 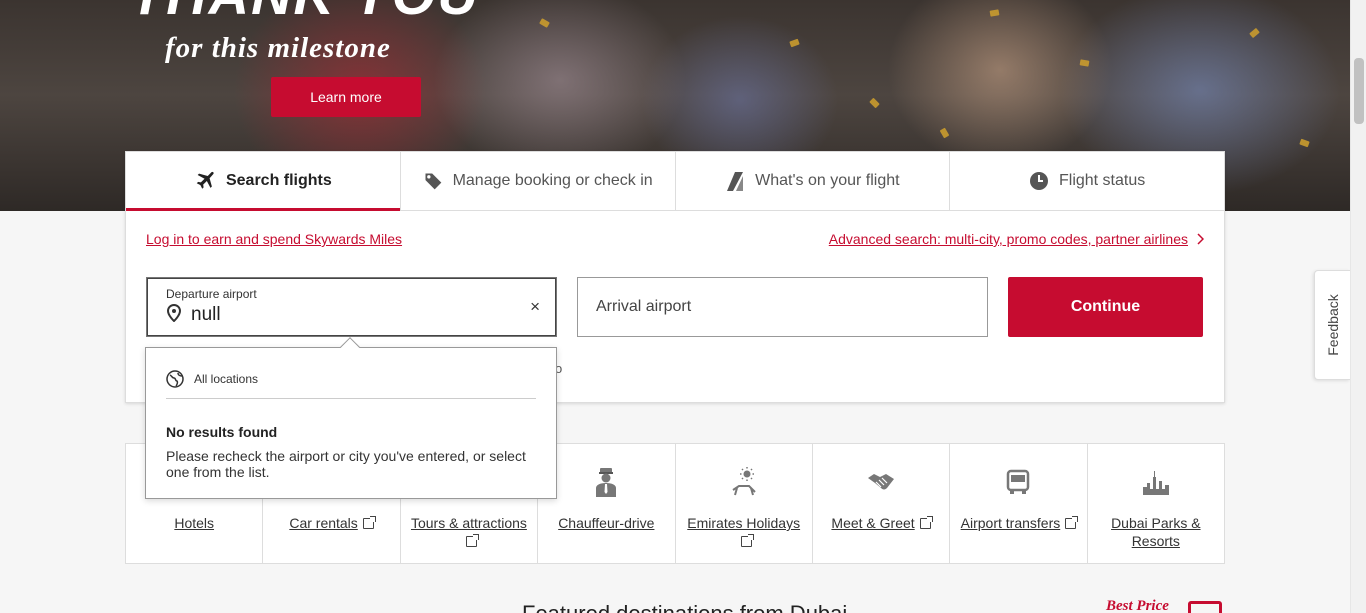 I want to click on tab-search-flights: Search flights, so click(x=263, y=181).